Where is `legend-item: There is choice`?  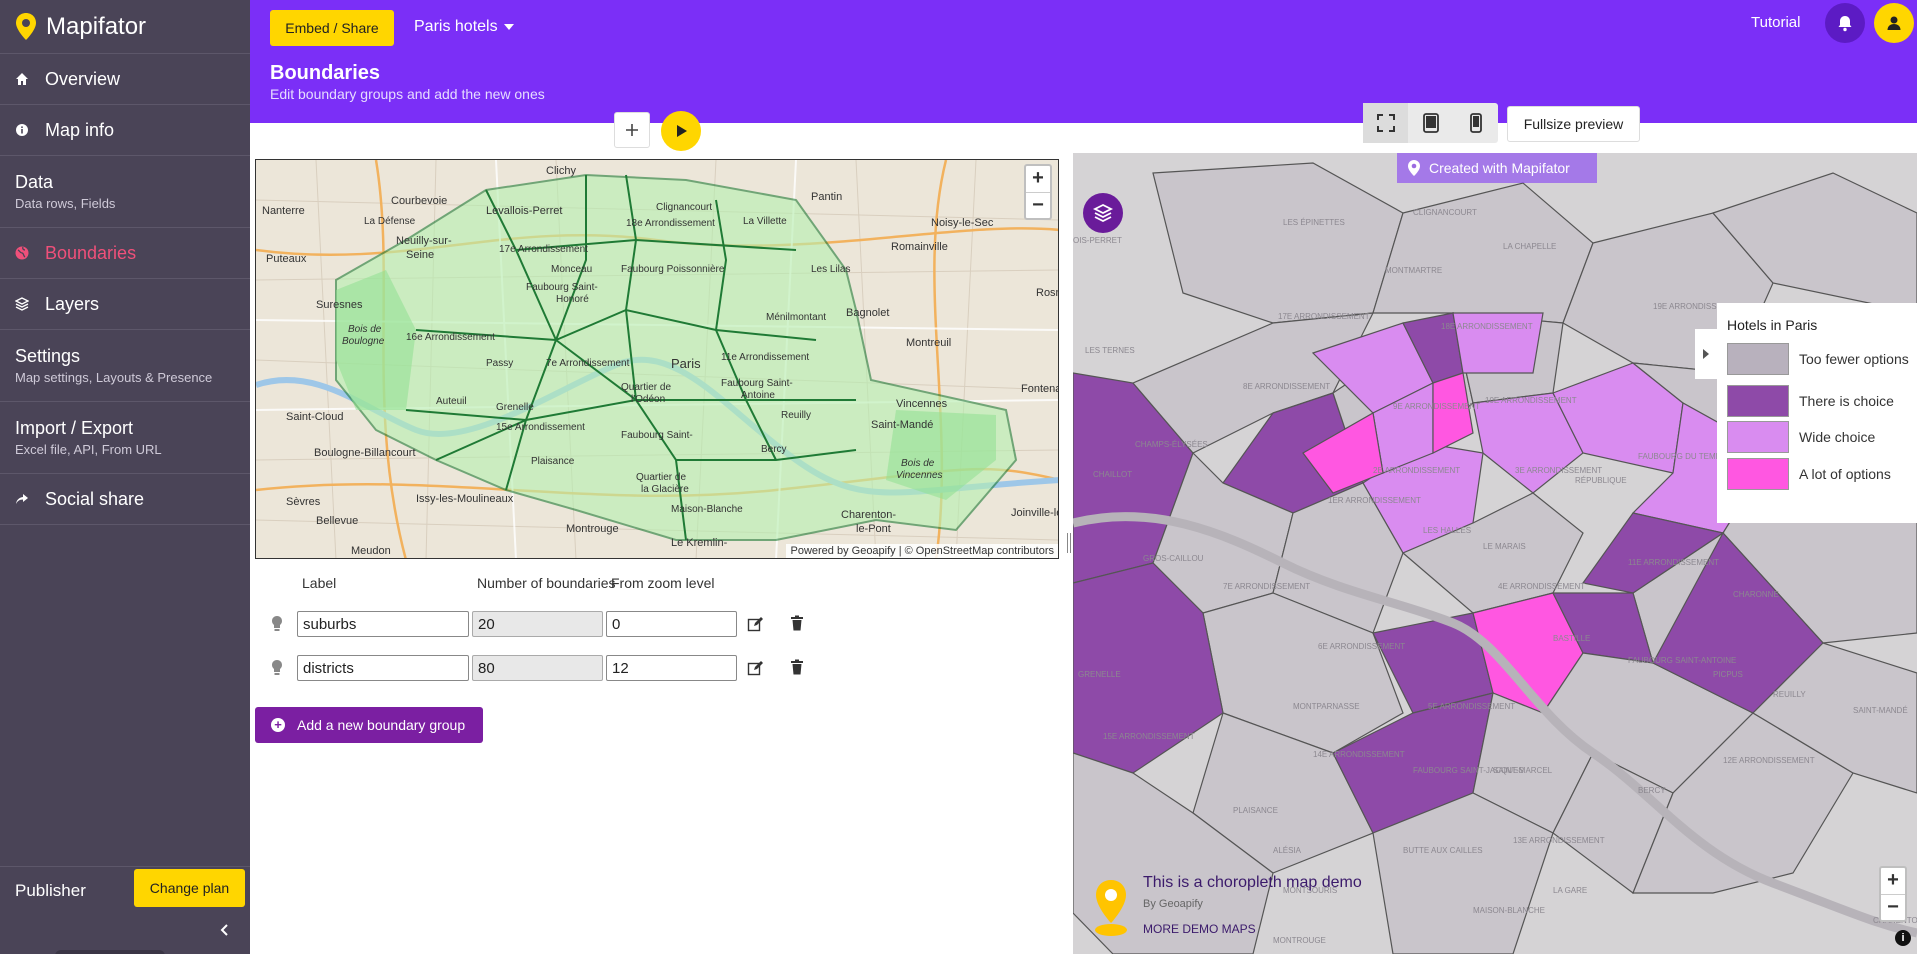
legend-item: There is choice is located at coordinates (1818, 401).